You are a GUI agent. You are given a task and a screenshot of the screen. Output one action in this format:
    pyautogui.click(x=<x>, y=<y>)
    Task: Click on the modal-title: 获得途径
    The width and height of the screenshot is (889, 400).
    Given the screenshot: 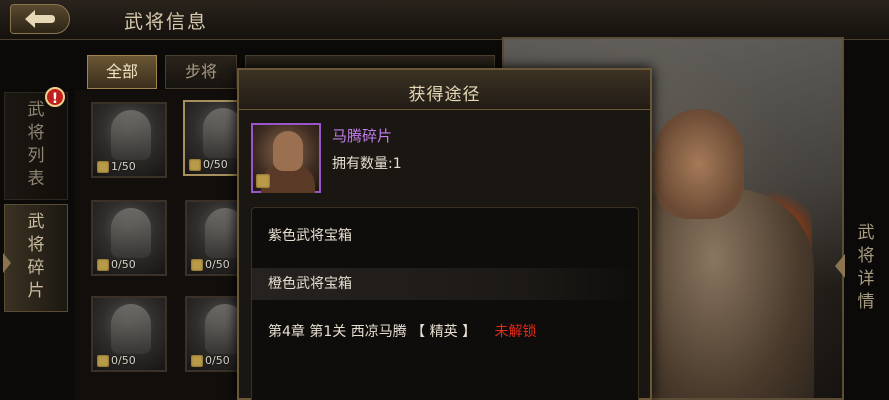 What is the action you would take?
    pyautogui.click(x=444, y=95)
    